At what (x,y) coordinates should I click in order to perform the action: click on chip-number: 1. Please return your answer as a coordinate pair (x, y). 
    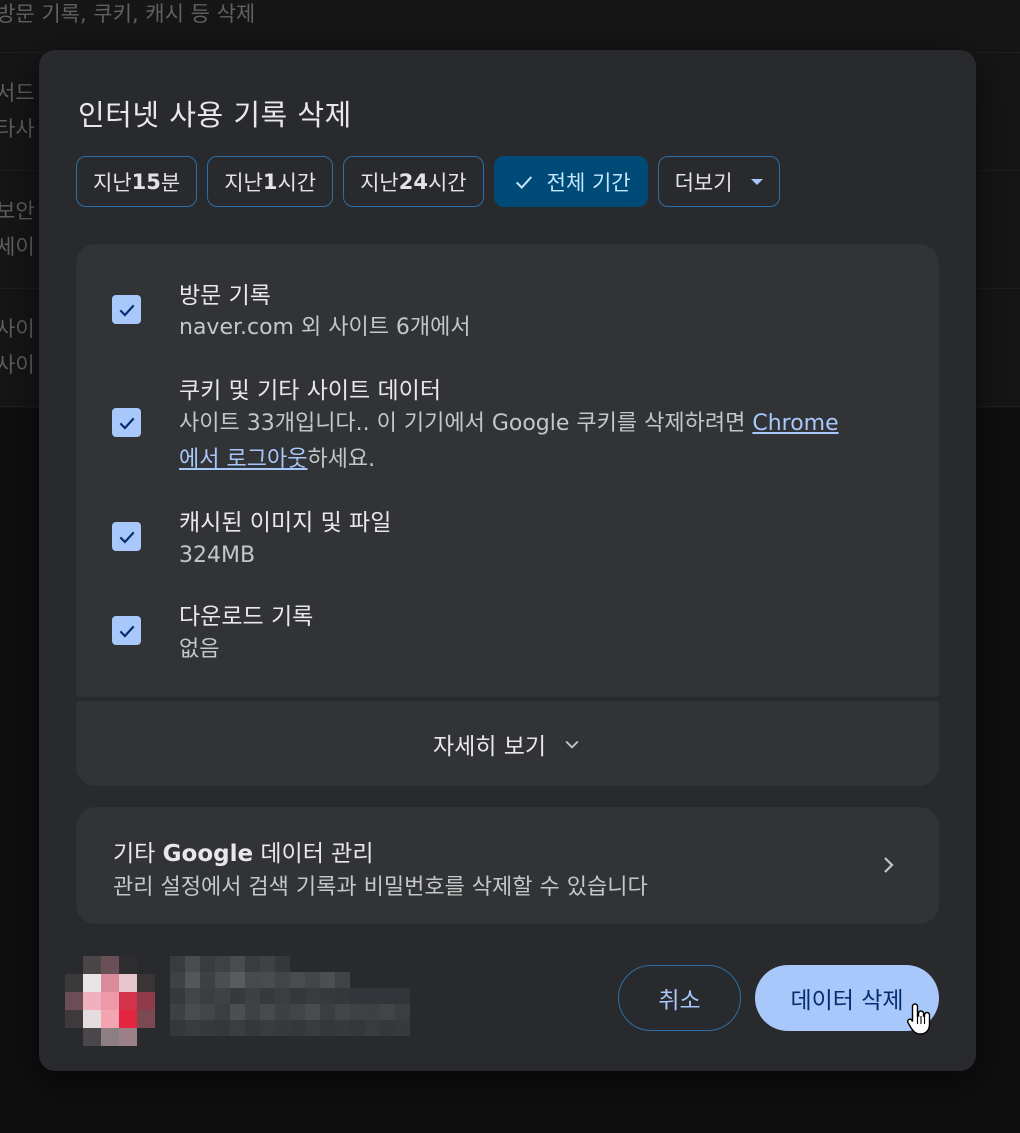
    Looking at the image, I should click on (270, 181).